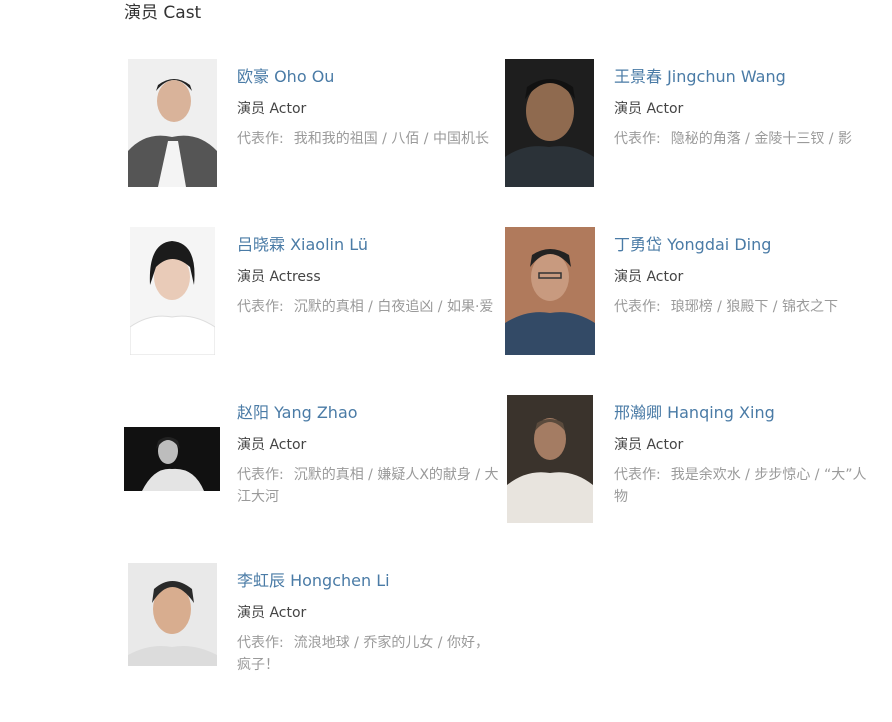 Image resolution: width=892 pixels, height=722 pixels. I want to click on representative-works: 代表作: 隐秘的角落 / 金陵十三钗 / 影, so click(745, 139).